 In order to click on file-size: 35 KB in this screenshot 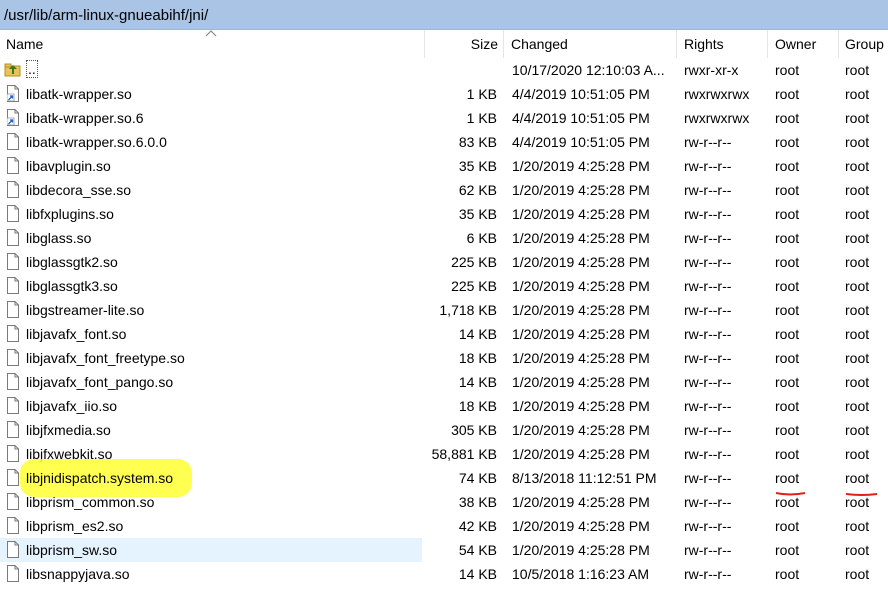, I will do `click(477, 214)`.